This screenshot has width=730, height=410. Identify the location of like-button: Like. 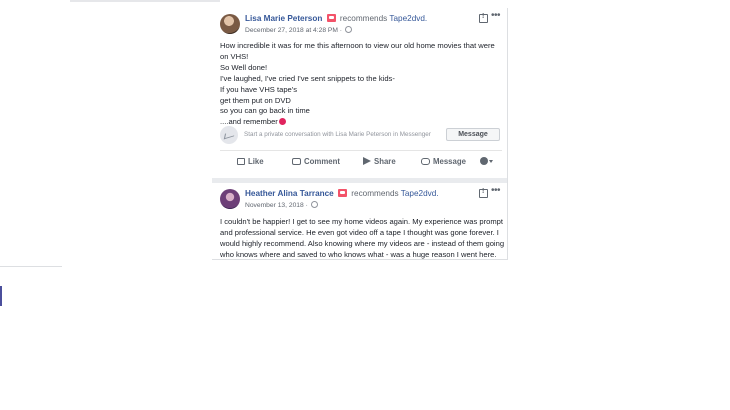
(250, 161).